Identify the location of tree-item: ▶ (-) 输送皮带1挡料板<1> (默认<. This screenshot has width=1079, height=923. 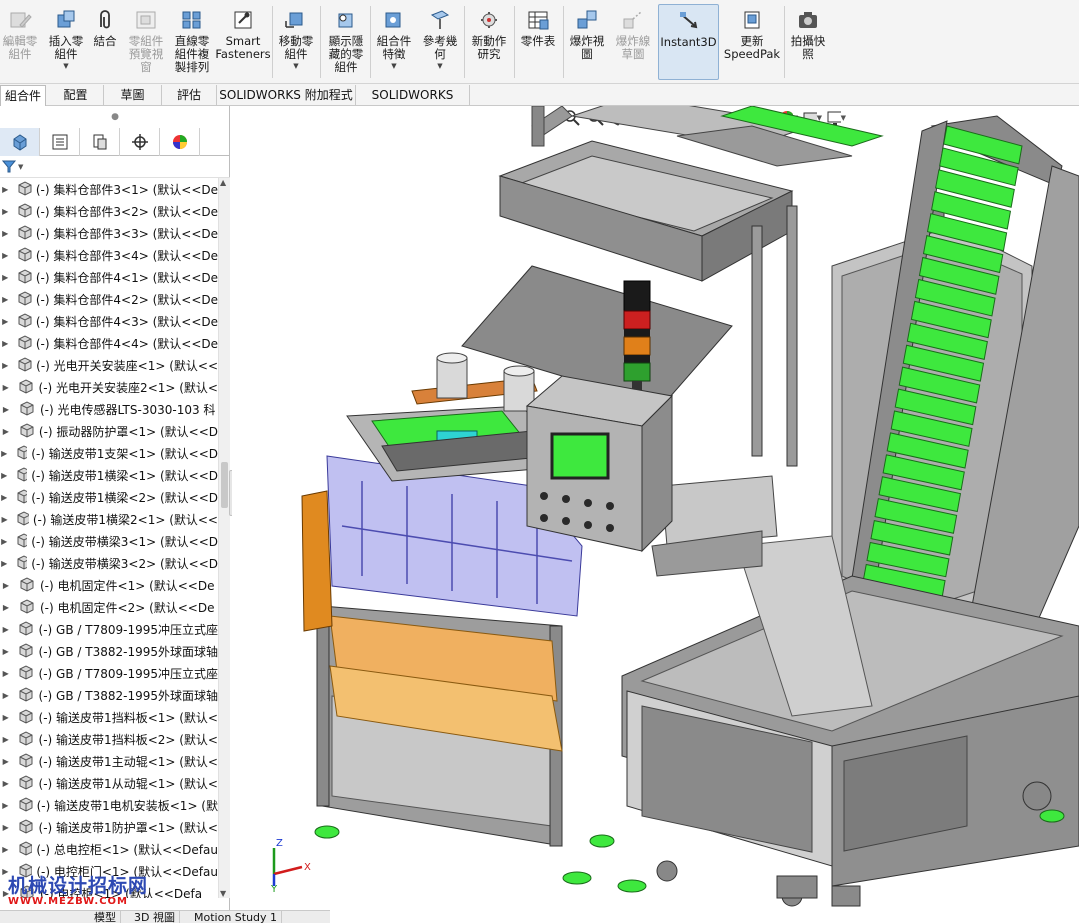
(109, 717).